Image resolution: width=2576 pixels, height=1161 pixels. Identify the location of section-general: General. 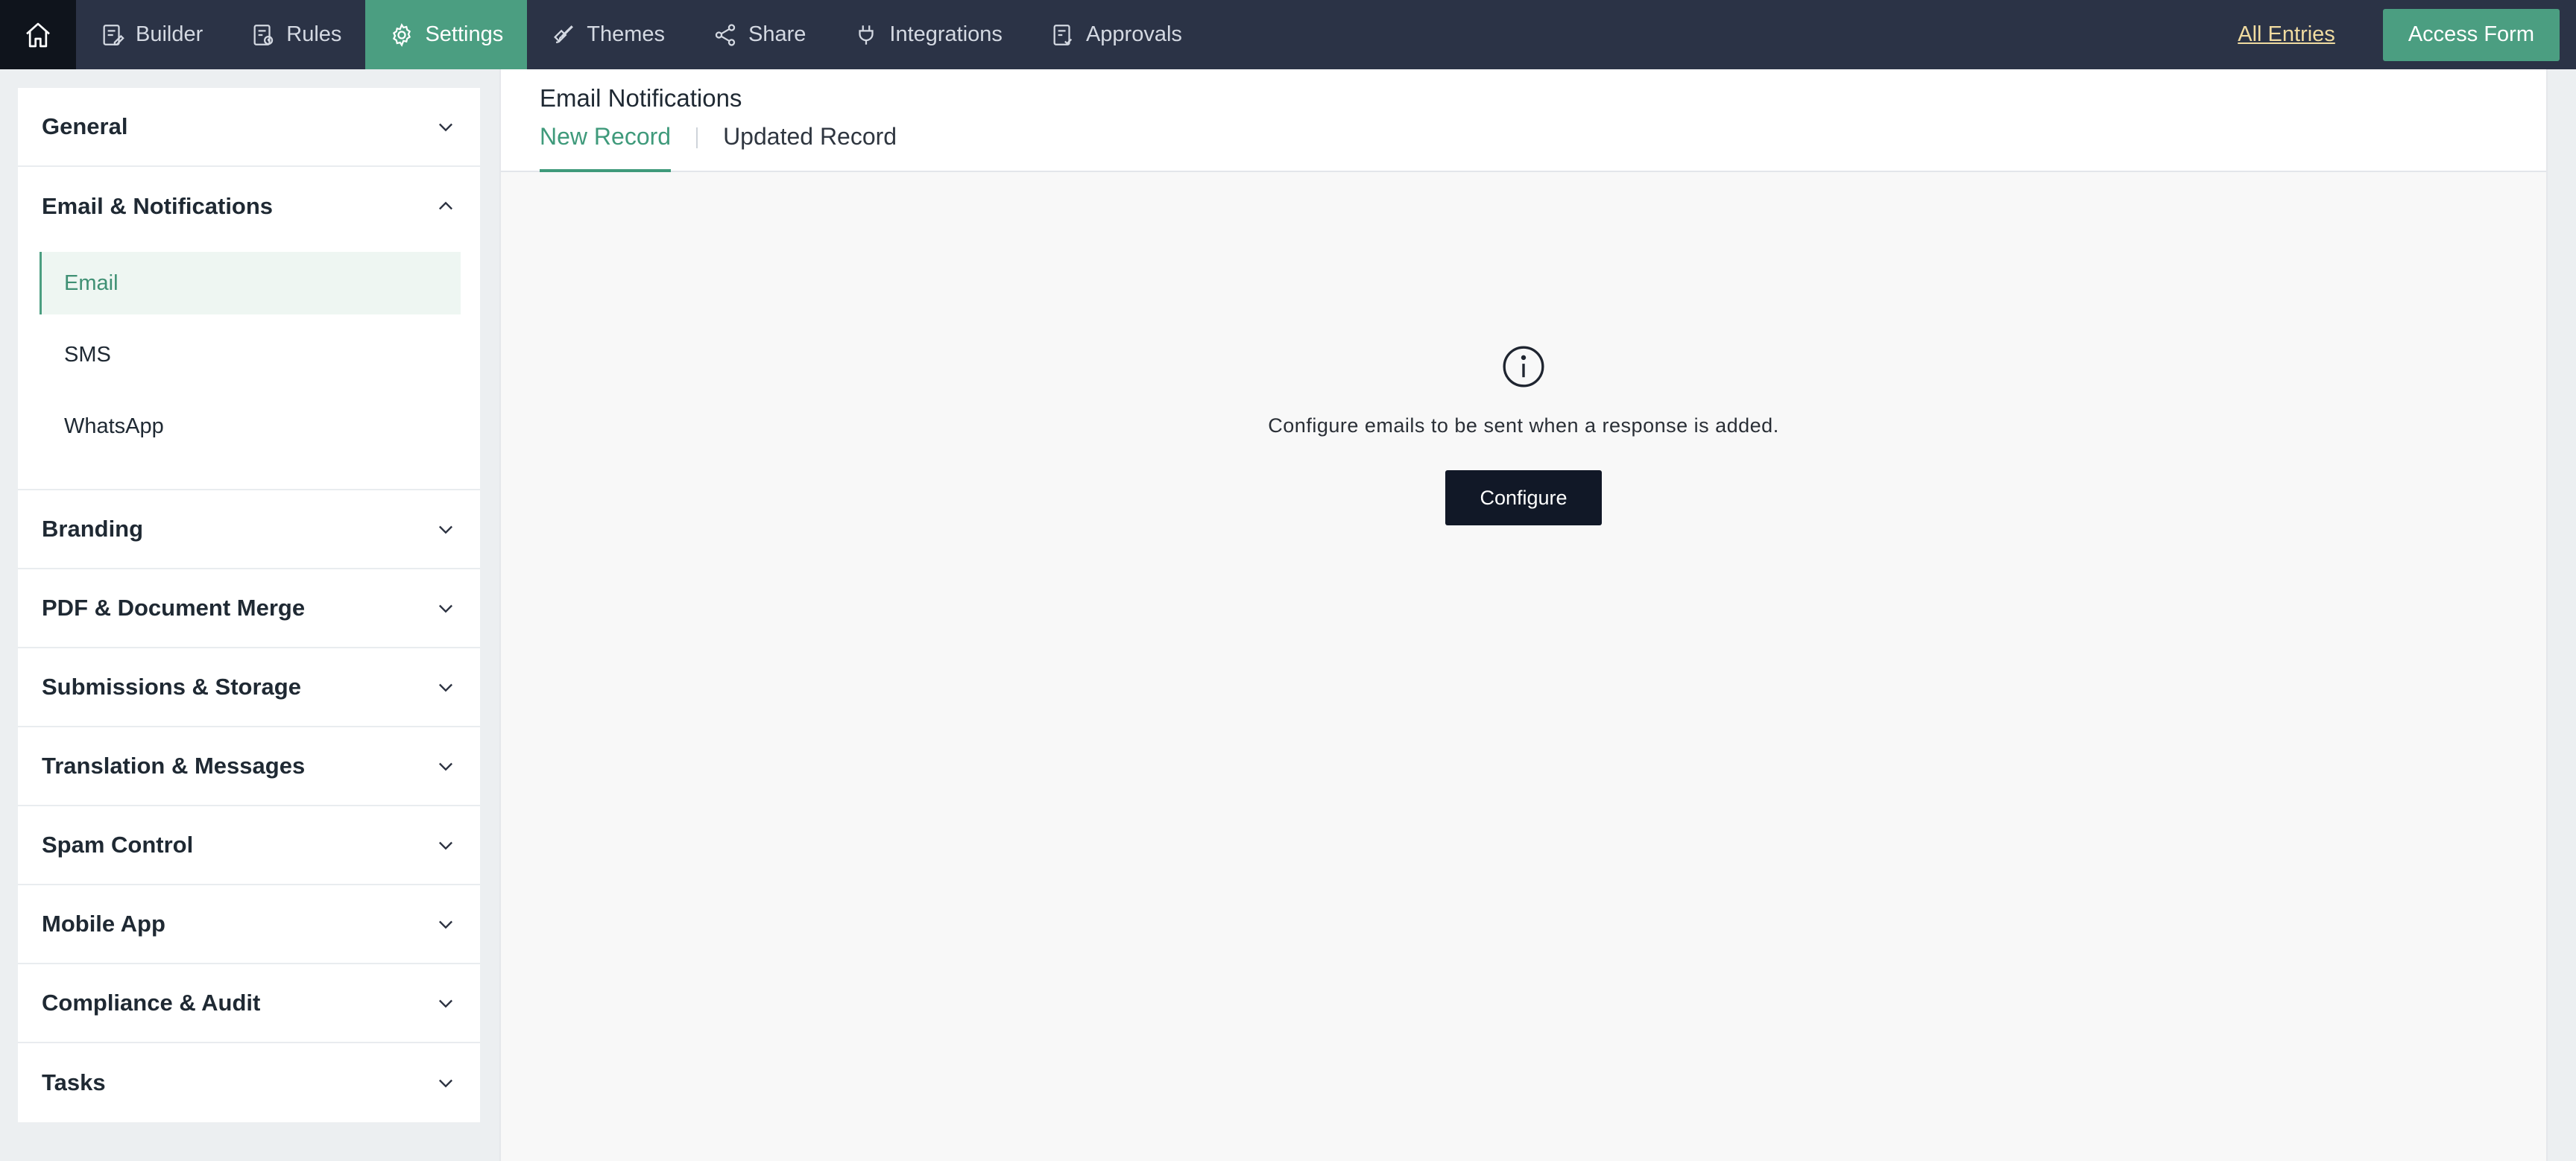
(249, 127).